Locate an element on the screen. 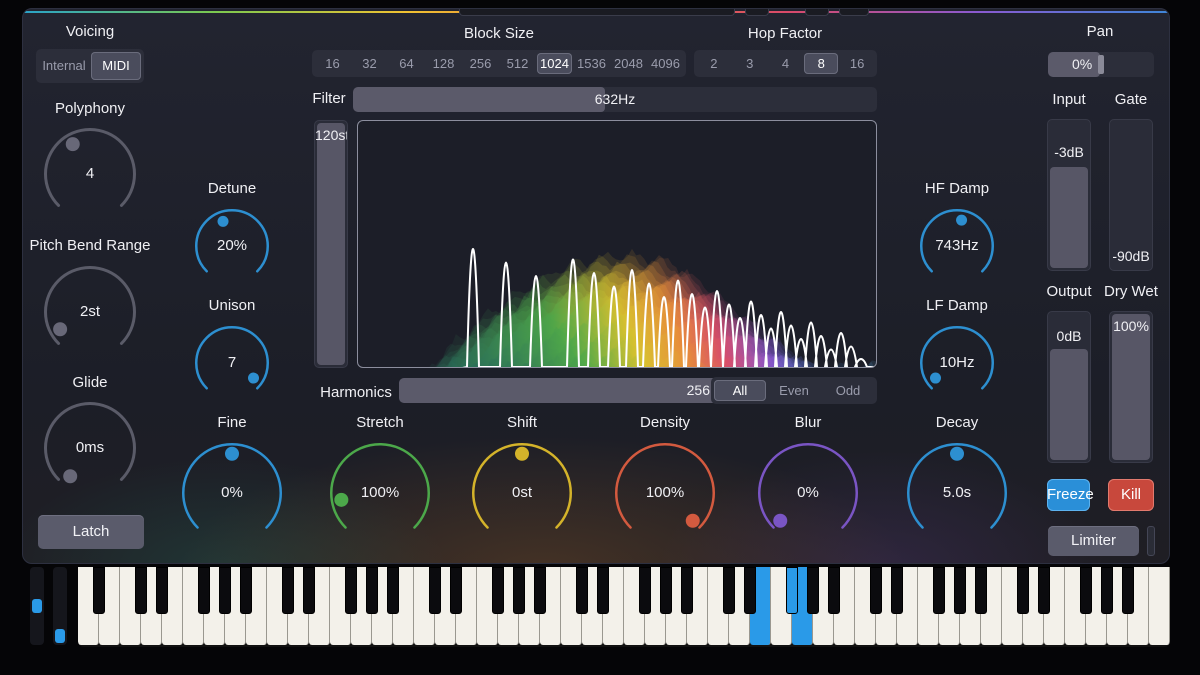 The height and width of the screenshot is (675, 1200). detune-knob: 20% is located at coordinates (232, 246).